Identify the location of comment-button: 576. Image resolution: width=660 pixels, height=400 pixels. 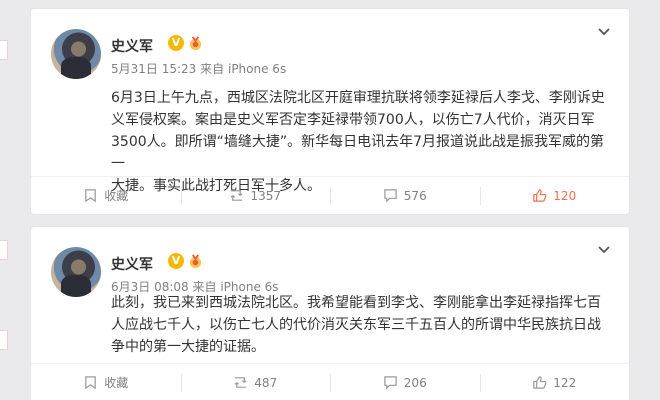
(405, 195).